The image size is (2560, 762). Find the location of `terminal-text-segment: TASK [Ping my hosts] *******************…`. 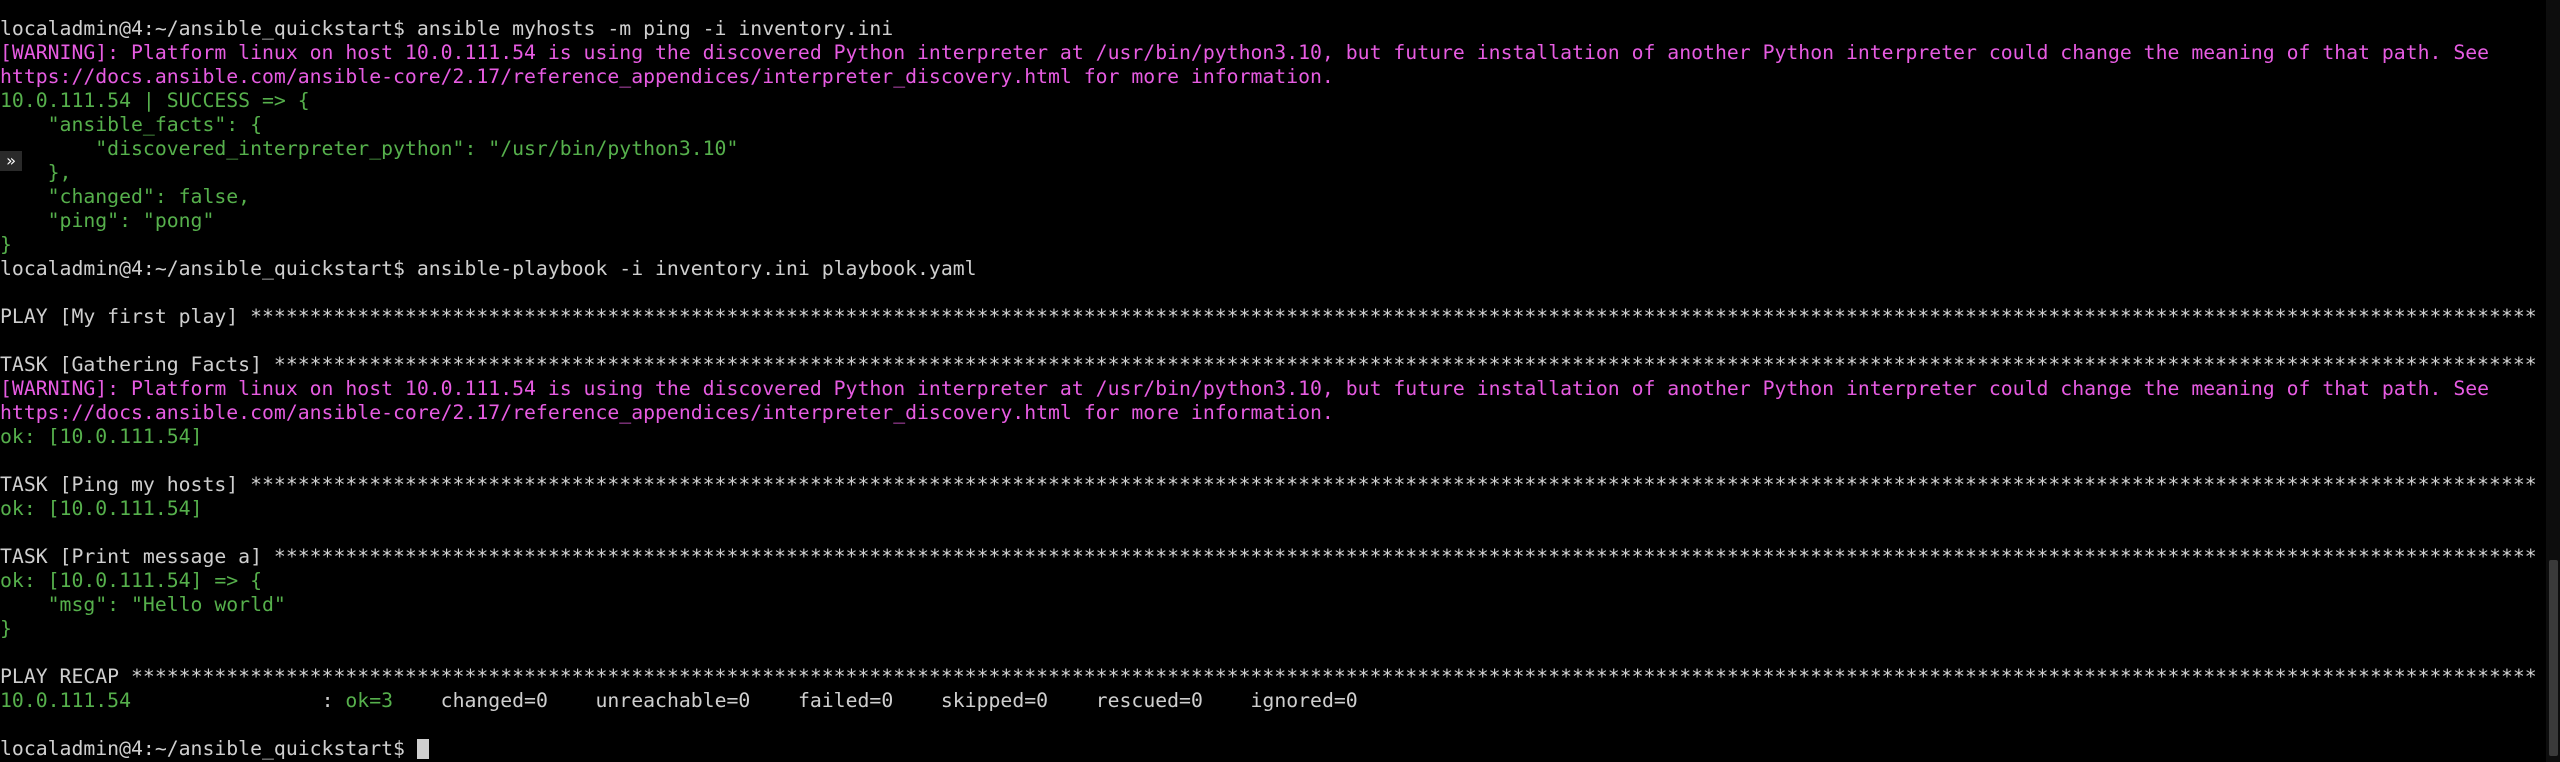

terminal-text-segment: TASK [Ping my hosts] *******************… is located at coordinates (1269, 484).